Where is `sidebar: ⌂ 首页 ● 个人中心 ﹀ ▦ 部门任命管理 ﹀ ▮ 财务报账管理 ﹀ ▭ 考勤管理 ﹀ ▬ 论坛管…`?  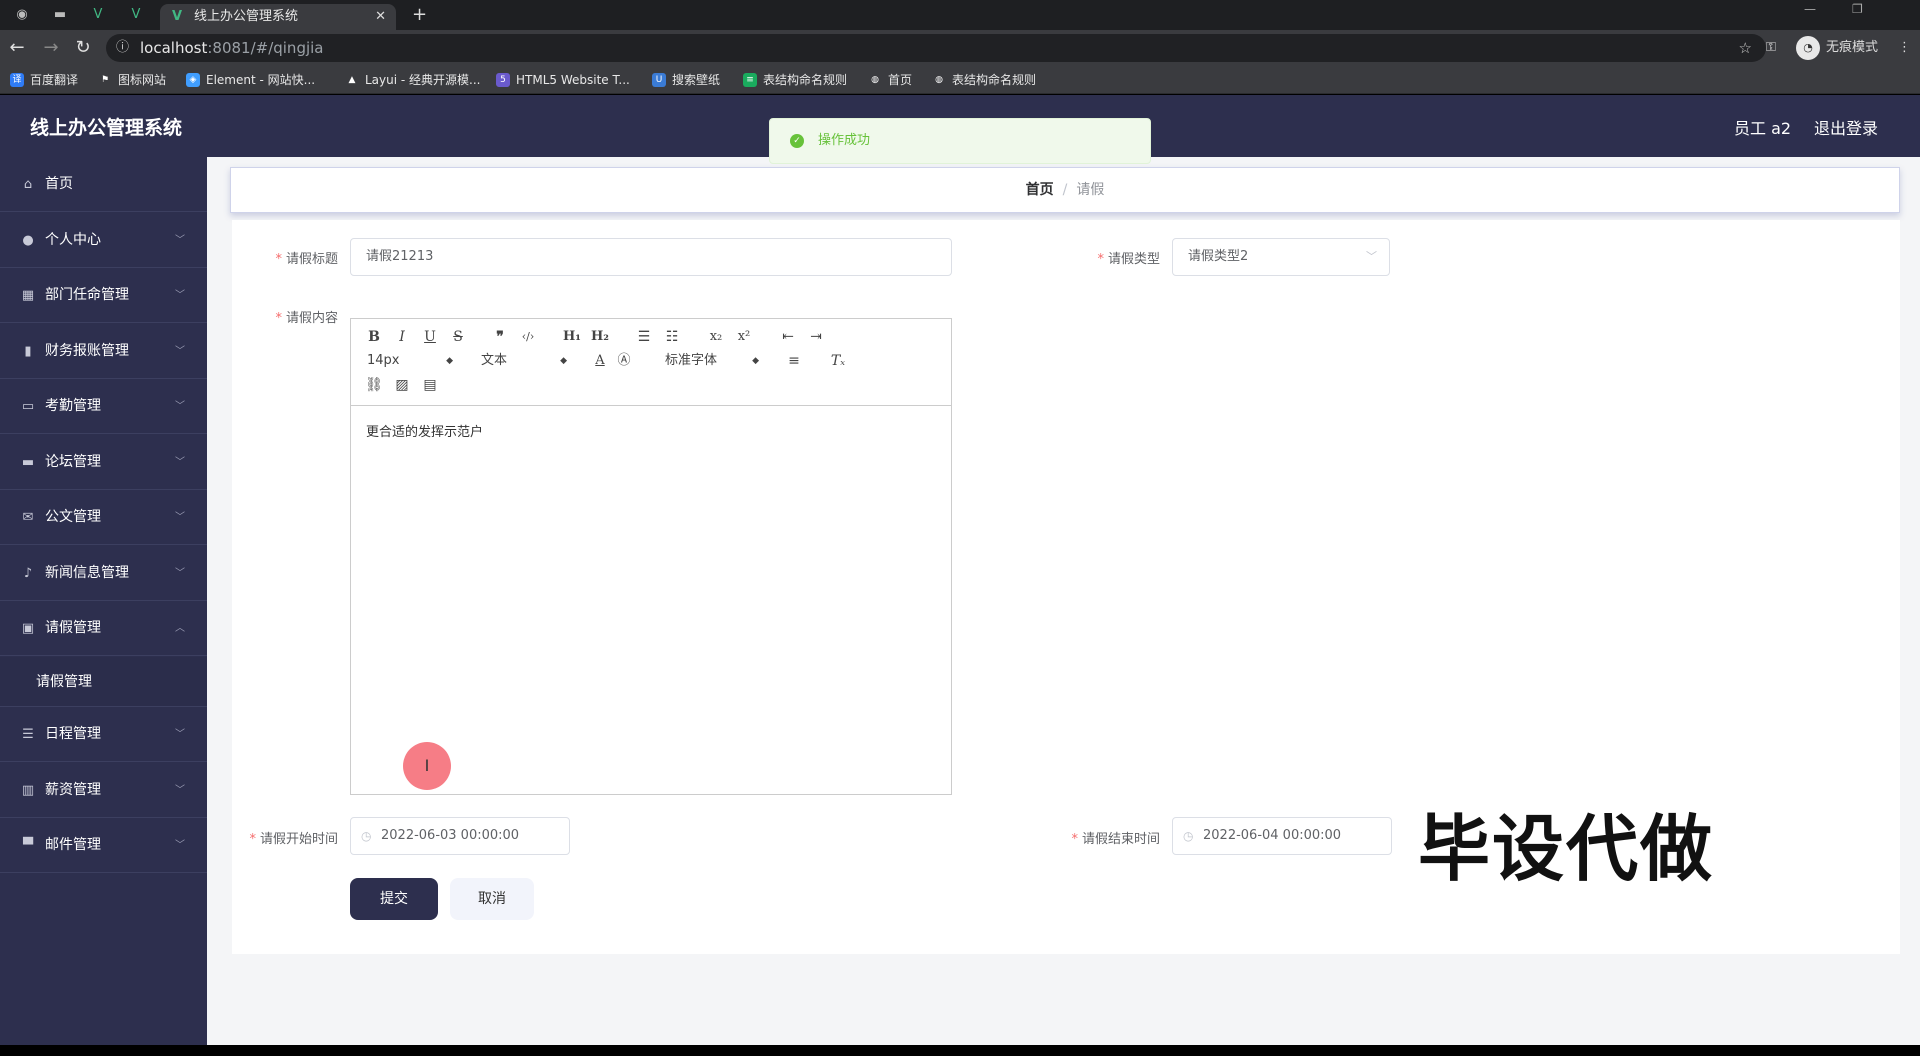
sidebar: ⌂ 首页 ● 个人中心 ﹀ ▦ 部门任命管理 ﹀ ▮ 财务报账管理 ﹀ ▭ 考勤管理 ﹀ ▬ 论坛管… is located at coordinates (103, 601).